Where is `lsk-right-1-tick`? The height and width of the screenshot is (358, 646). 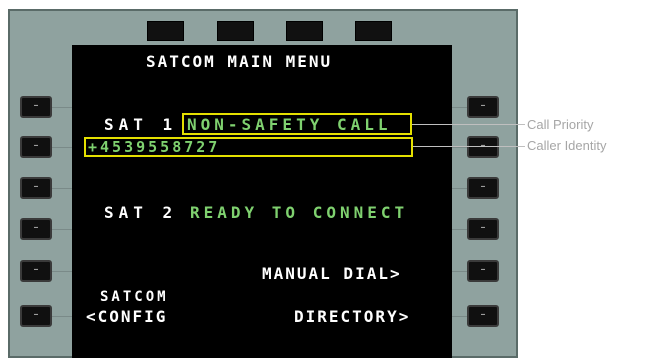 lsk-right-1-tick is located at coordinates (459, 107).